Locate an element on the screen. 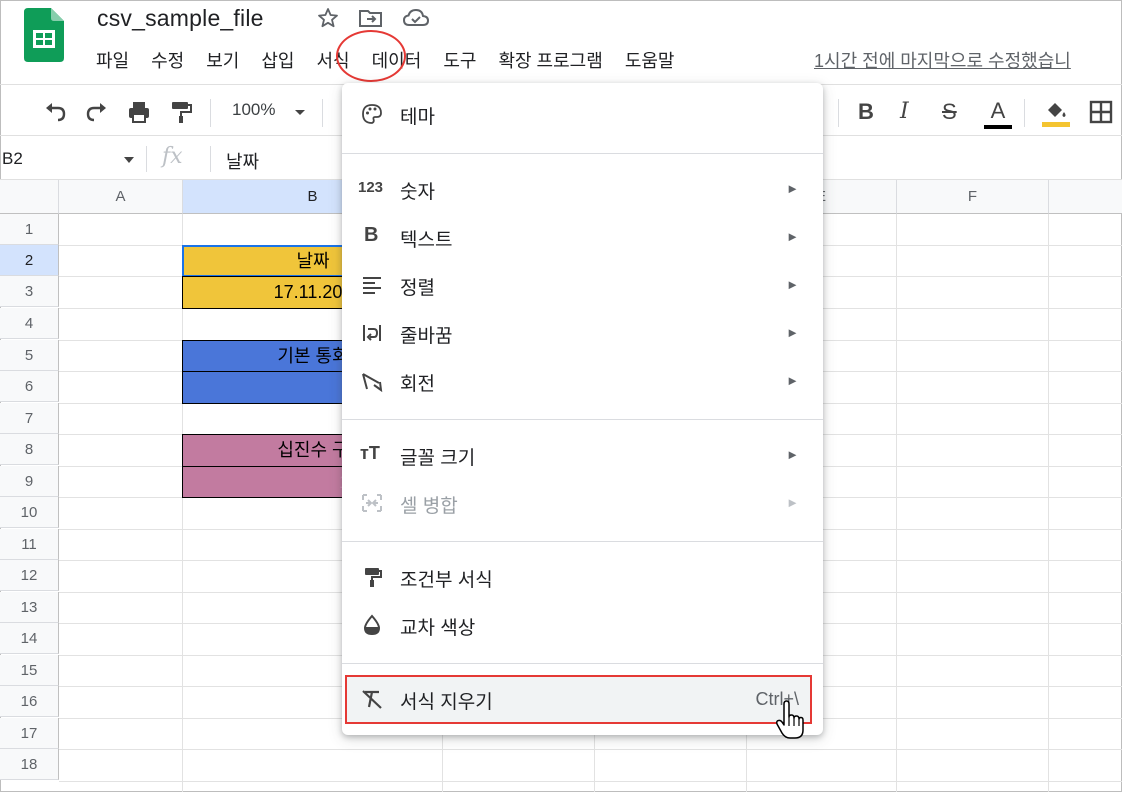 The height and width of the screenshot is (792, 1122). menu-file: 파일 is located at coordinates (112, 60).